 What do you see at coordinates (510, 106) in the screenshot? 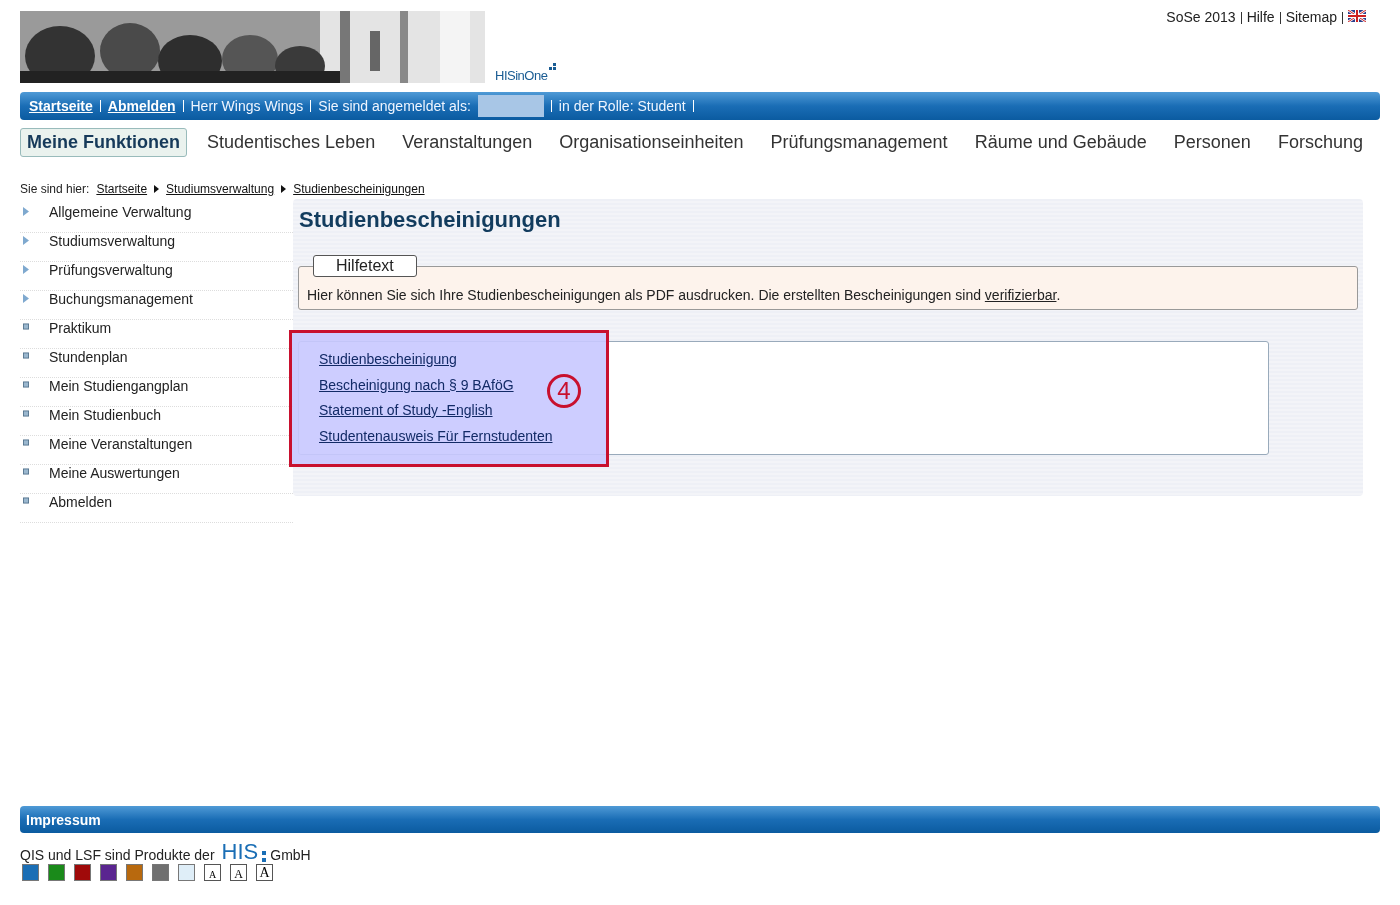
I see `redacted-area` at bounding box center [510, 106].